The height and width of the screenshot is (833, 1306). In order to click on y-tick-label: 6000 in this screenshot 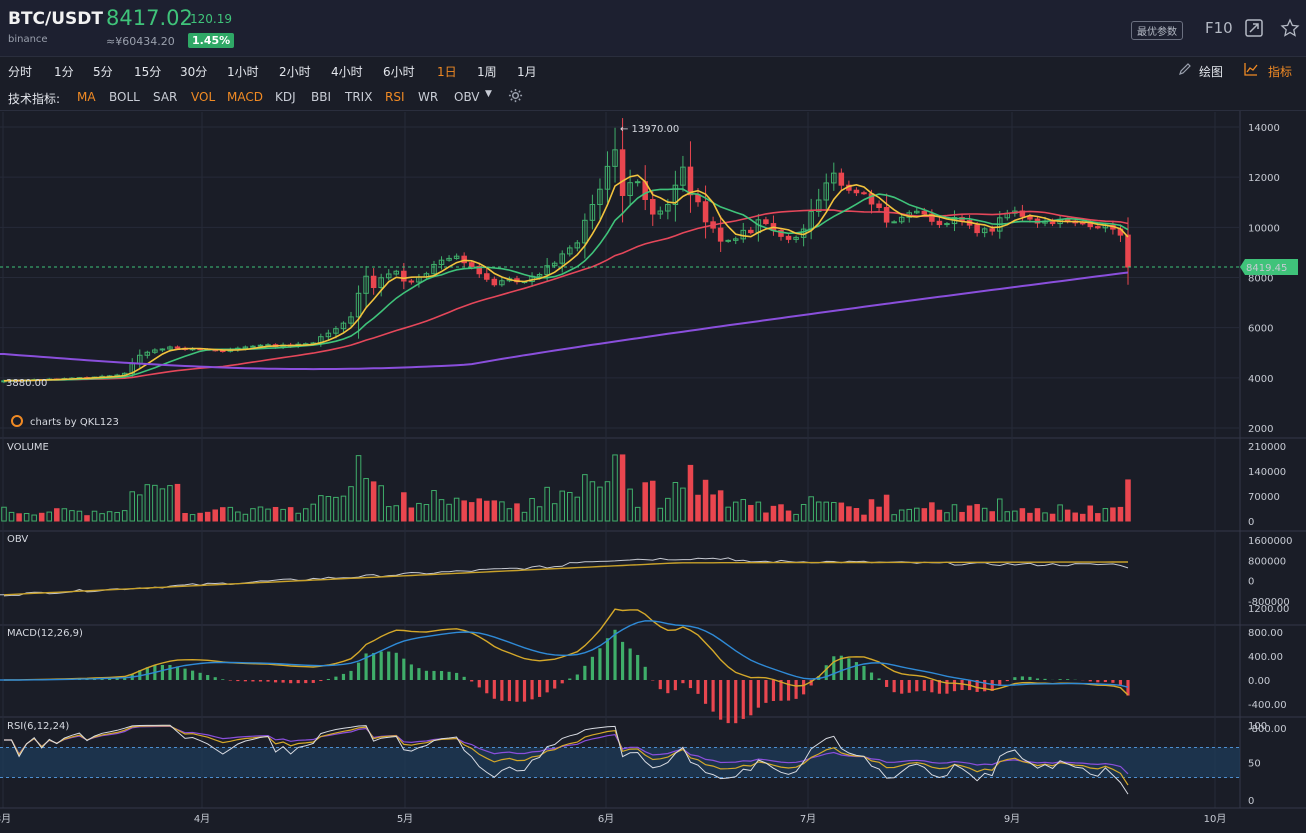, I will do `click(1260, 329)`.